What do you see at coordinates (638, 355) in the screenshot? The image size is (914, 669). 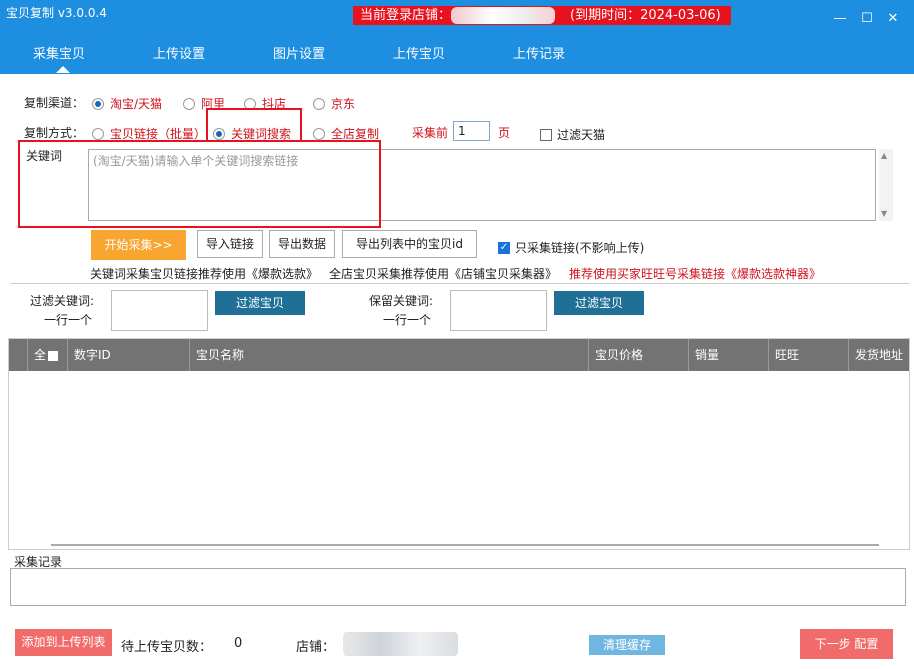 I see `col-price: 宝贝价格` at bounding box center [638, 355].